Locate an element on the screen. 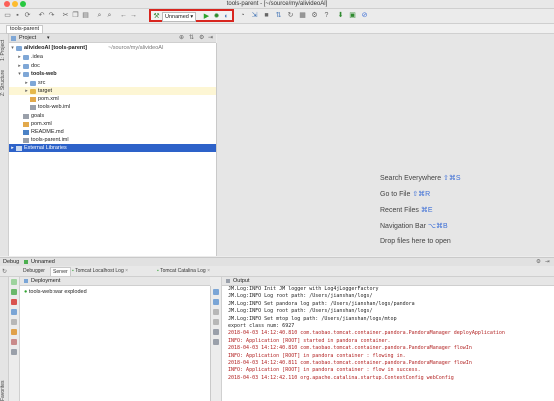  tree-row-readme: README.md is located at coordinates (112, 132).